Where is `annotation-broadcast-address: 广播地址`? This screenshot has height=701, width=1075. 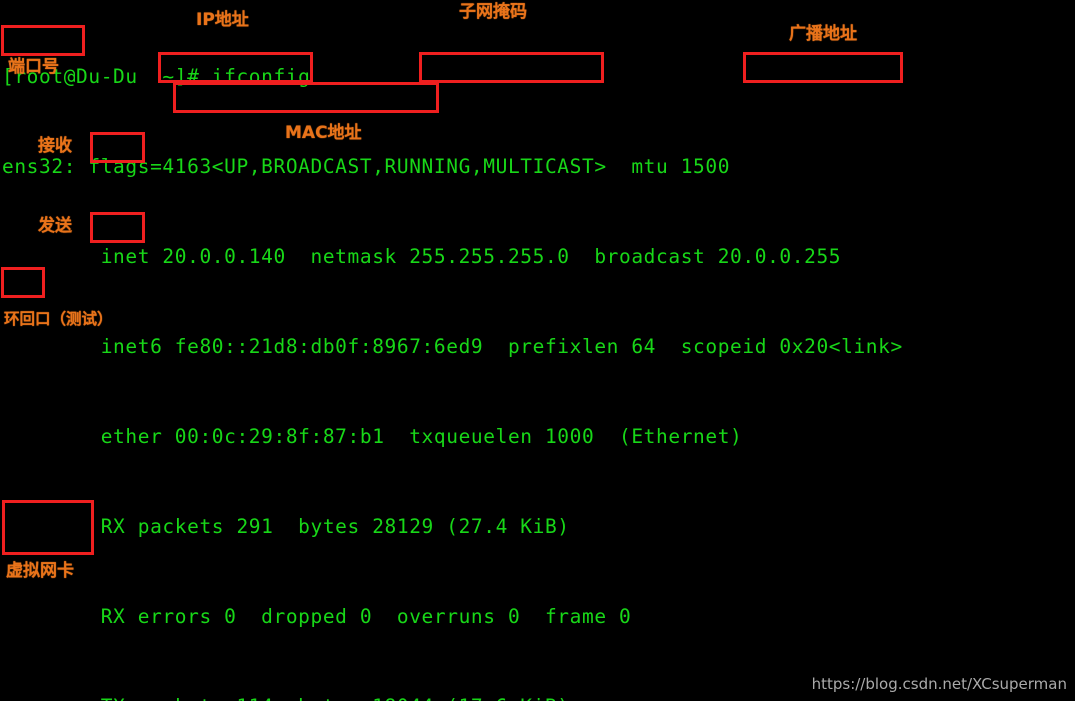
annotation-broadcast-address: 广播地址 is located at coordinates (823, 34).